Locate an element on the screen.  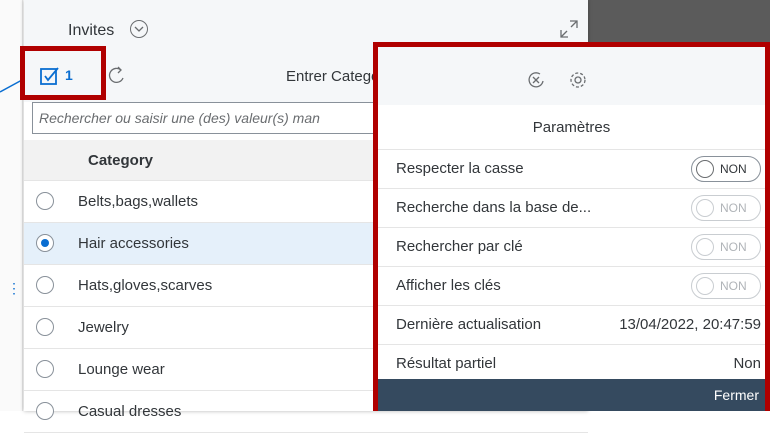
settings-title-bar: Paramètres is located at coordinates (571, 127).